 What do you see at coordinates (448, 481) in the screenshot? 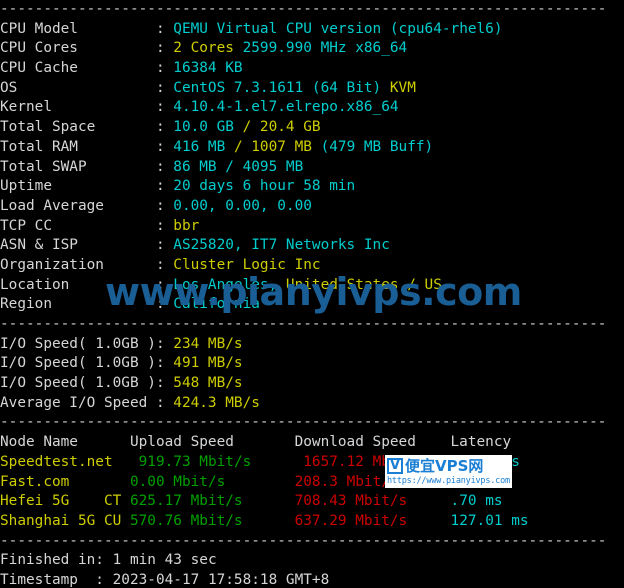
I see `logo-url: https://www.pianyivps.com` at bounding box center [448, 481].